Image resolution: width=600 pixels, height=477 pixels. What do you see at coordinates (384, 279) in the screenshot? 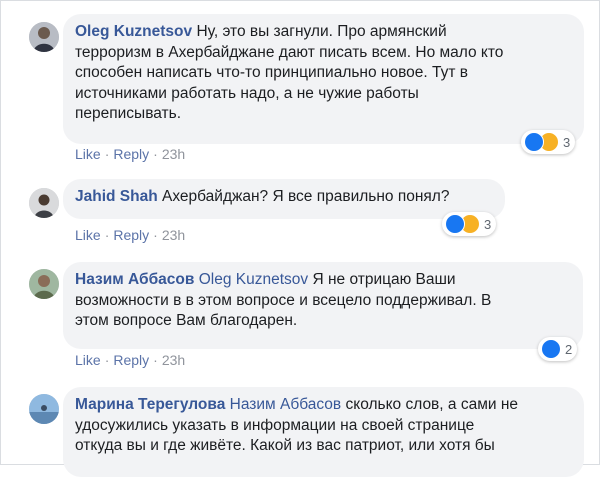
I see `comment-text-line: Я не отрицаю Ваши` at bounding box center [384, 279].